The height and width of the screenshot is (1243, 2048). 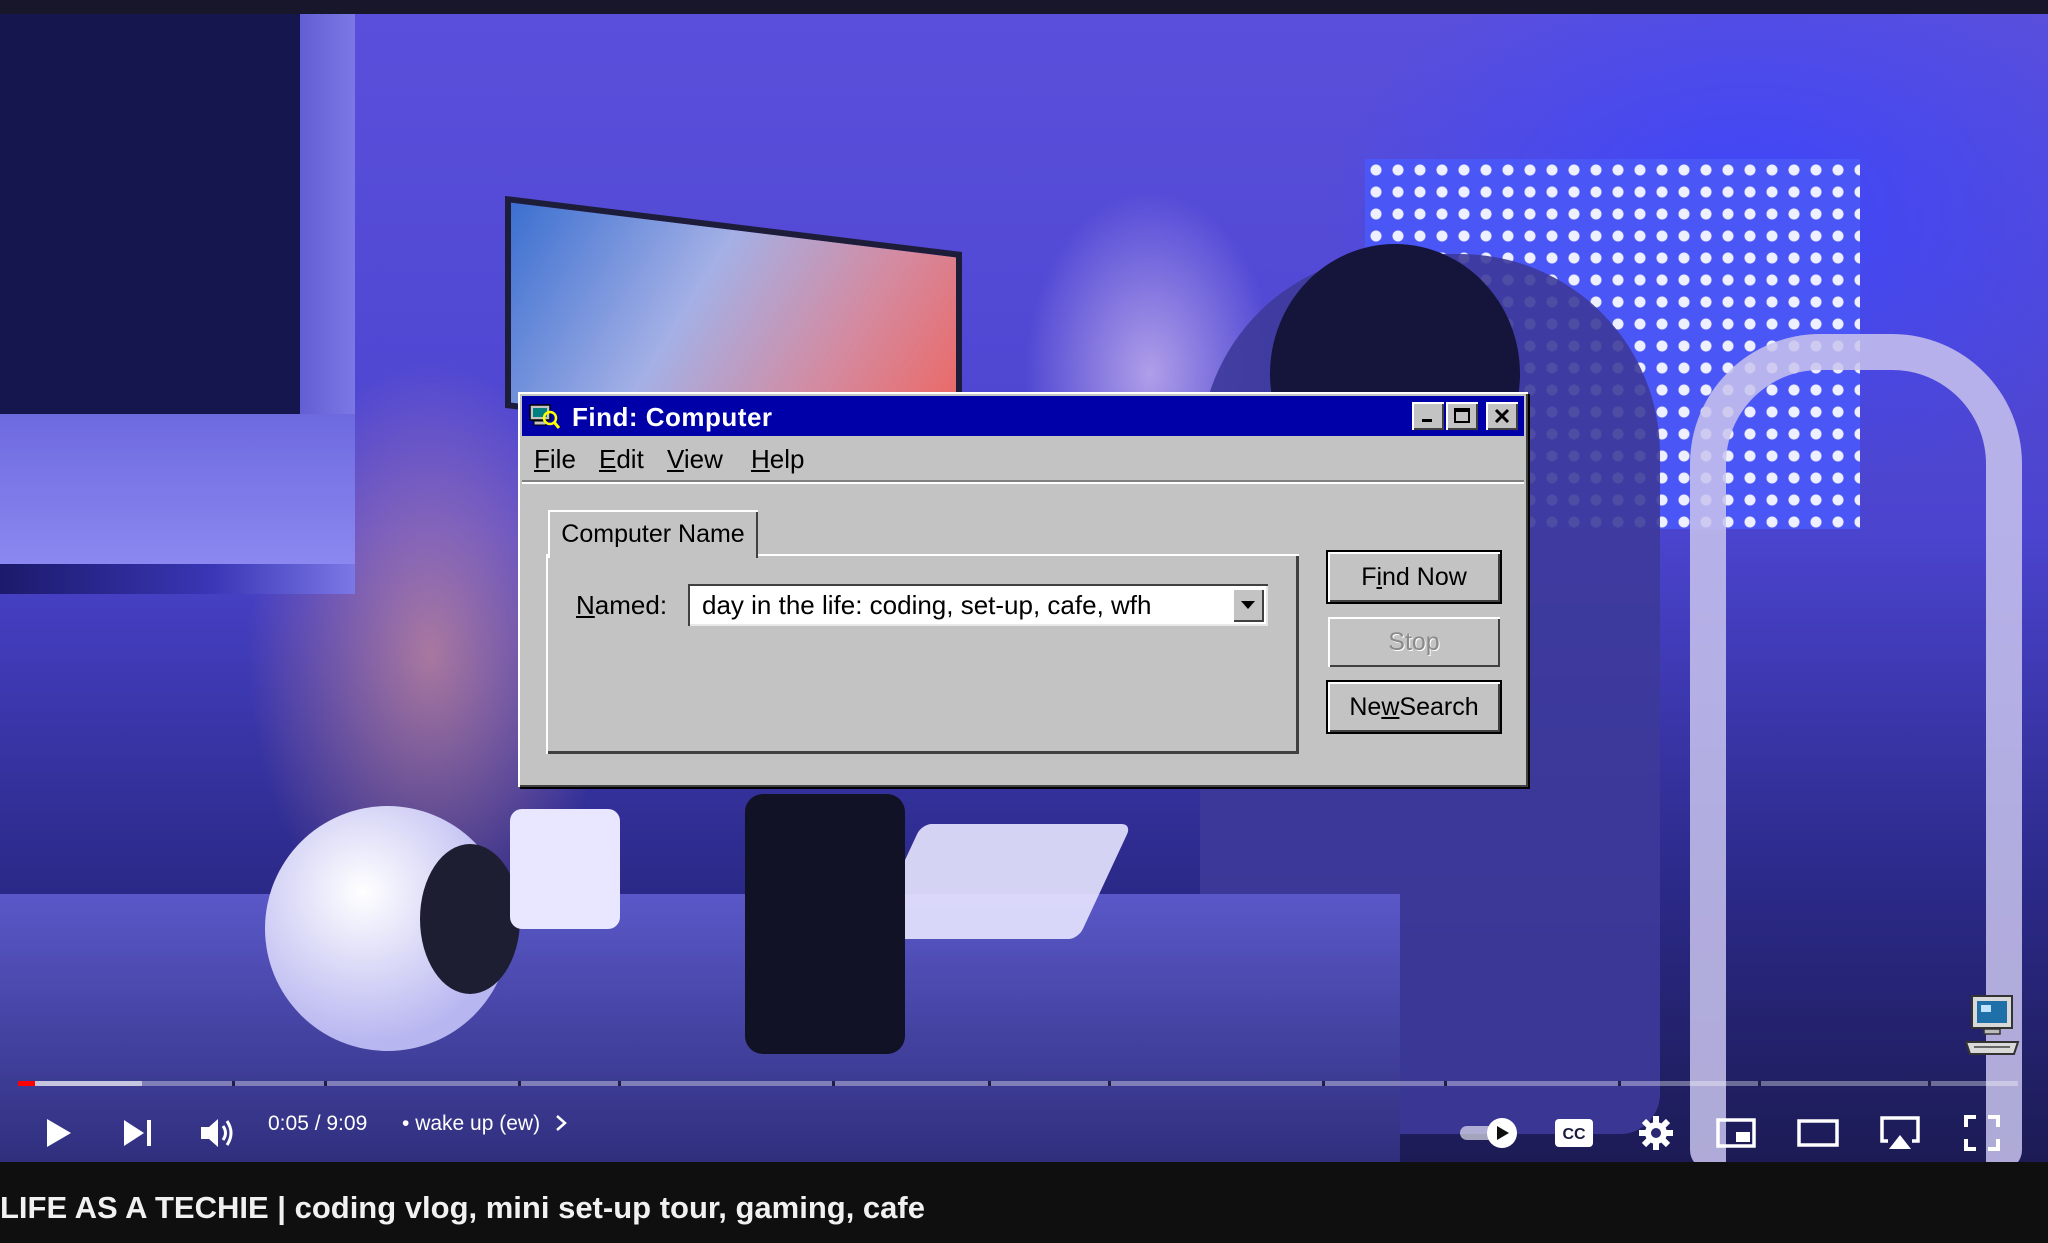 I want to click on named-label-text: amed:, so click(x=631, y=605).